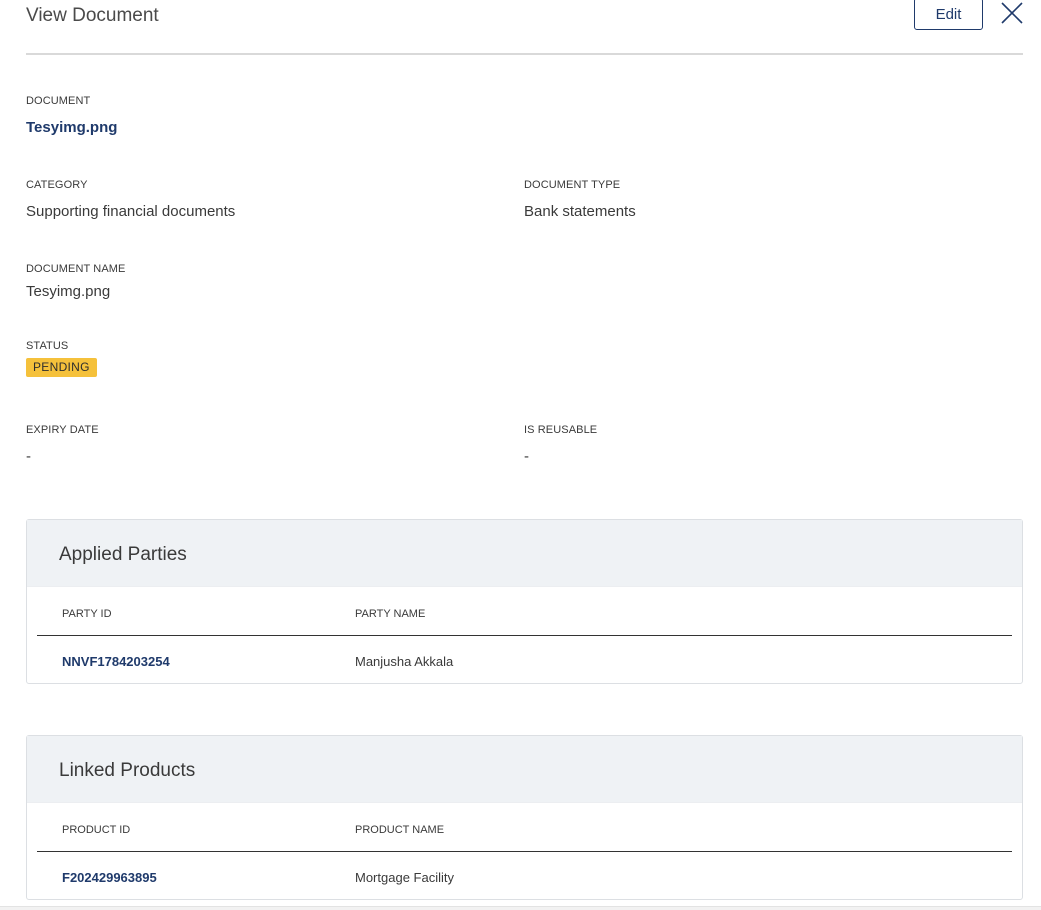  I want to click on page-header: View Document Edit, so click(524, 27).